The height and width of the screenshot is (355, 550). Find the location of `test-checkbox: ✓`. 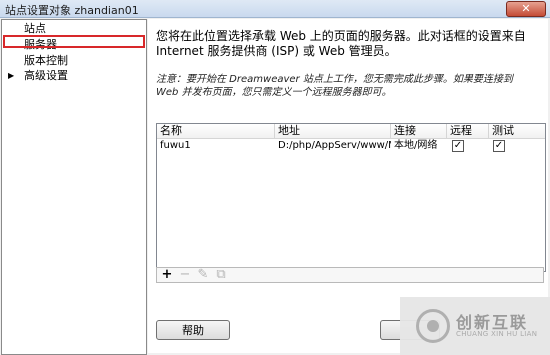

test-checkbox: ✓ is located at coordinates (499, 146).